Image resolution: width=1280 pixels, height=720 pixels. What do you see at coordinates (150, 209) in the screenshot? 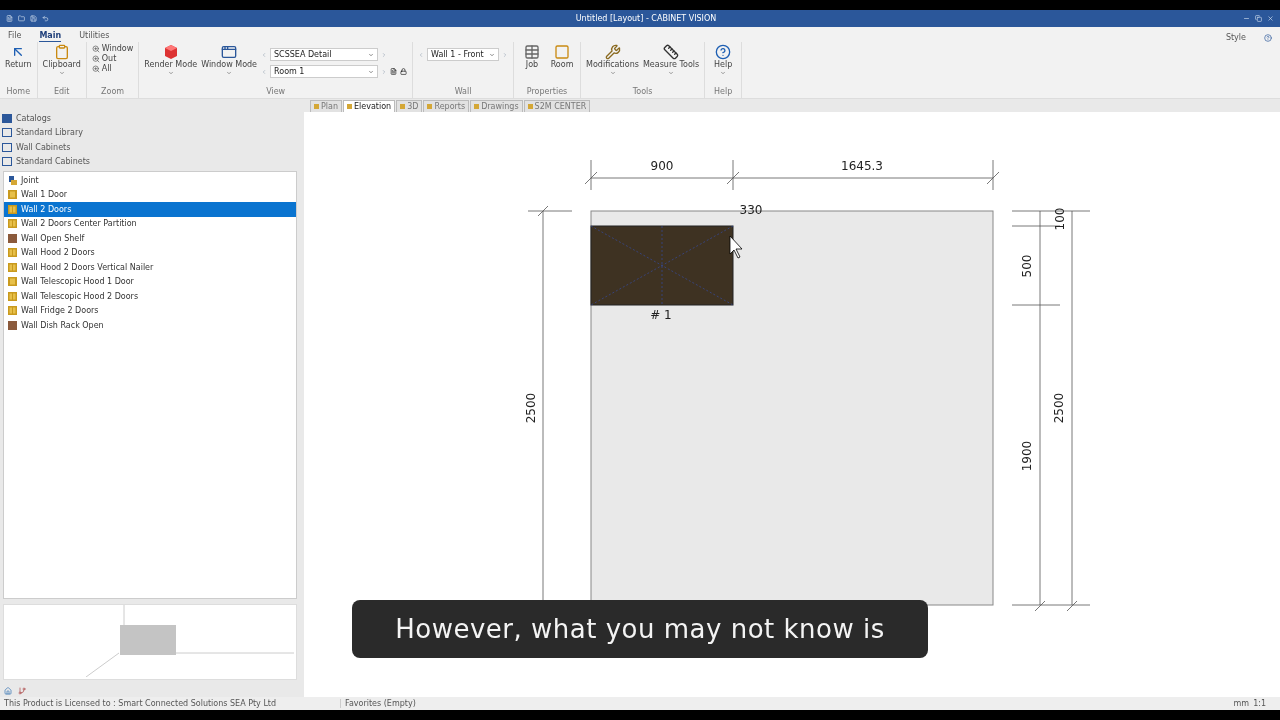
I see `catalog-item: Wall 2 Doors` at bounding box center [150, 209].